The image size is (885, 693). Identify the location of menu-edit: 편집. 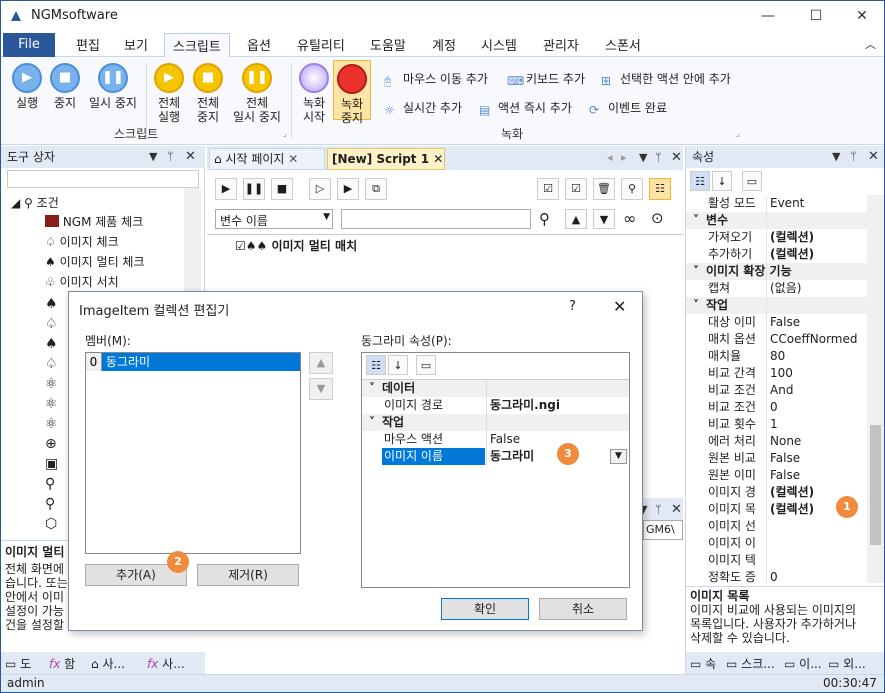
(88, 44).